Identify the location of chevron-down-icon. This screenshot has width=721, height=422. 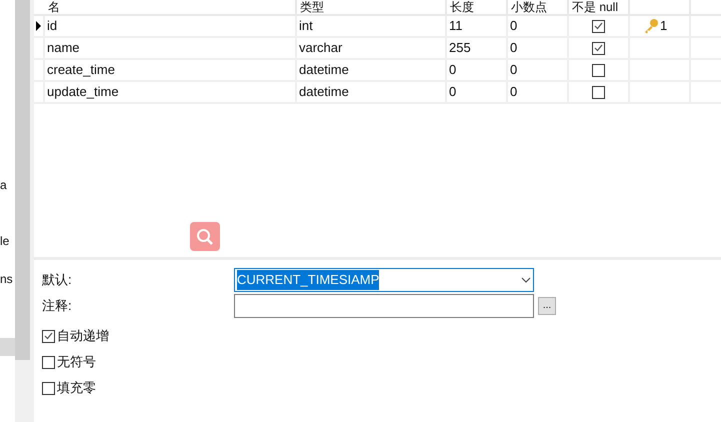
(526, 280).